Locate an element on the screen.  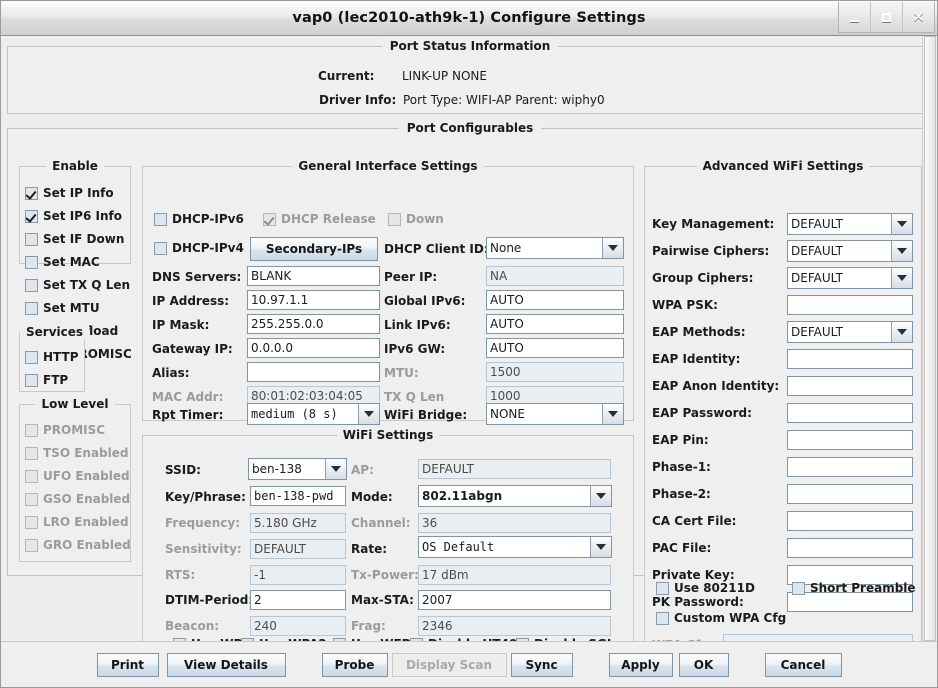
ssid-label: SSID: is located at coordinates (183, 470).